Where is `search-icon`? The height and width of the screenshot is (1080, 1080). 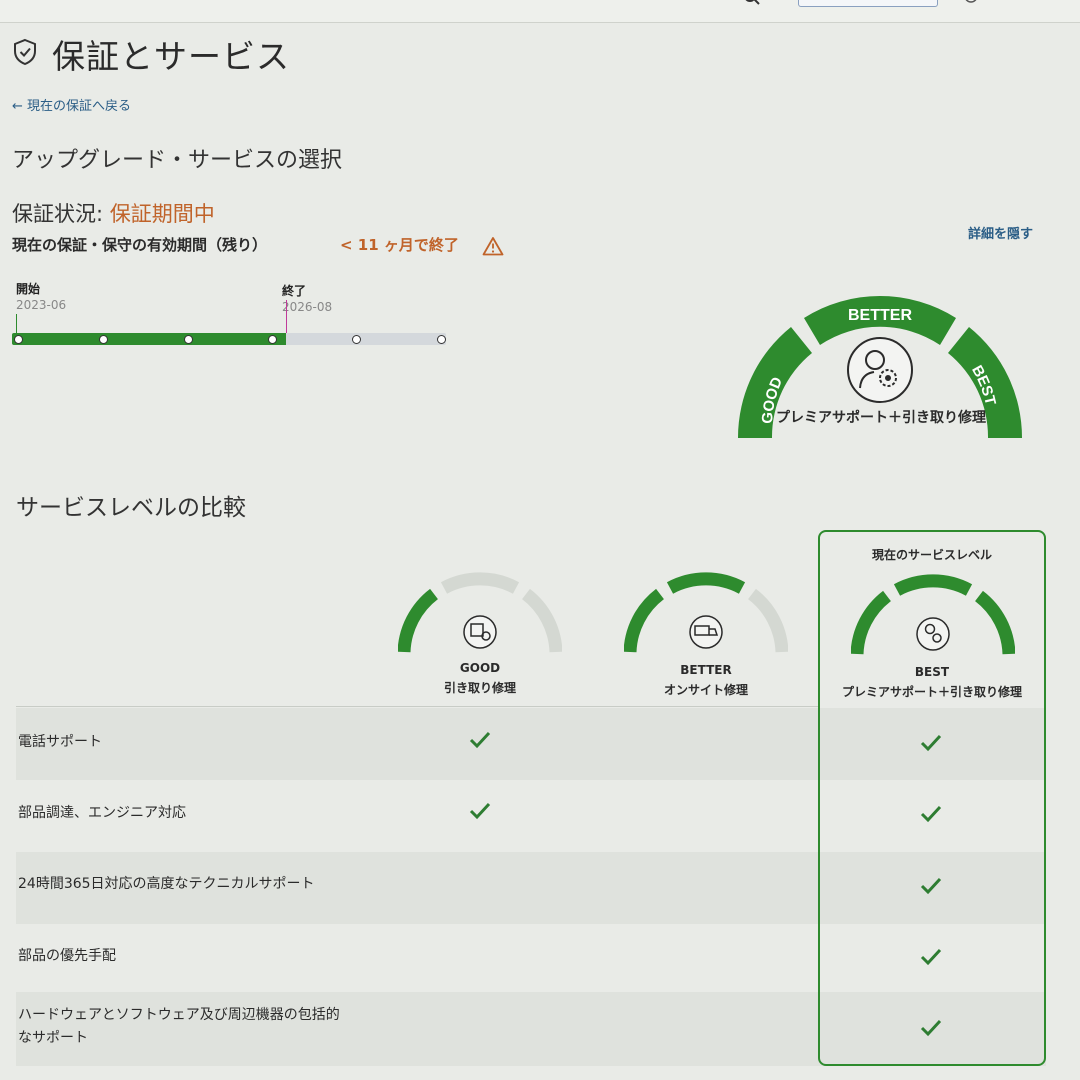 search-icon is located at coordinates (752, 5).